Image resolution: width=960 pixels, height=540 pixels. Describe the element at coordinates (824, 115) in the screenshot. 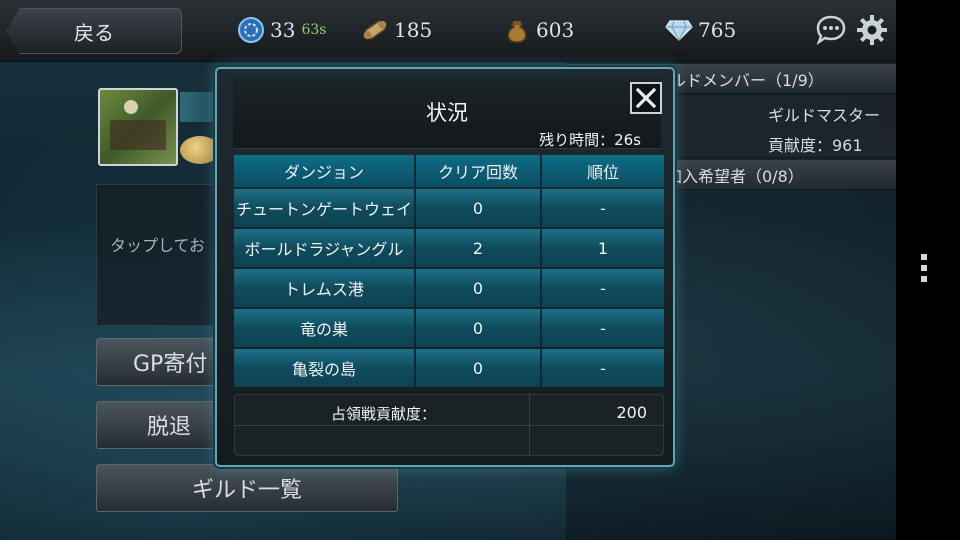

I see `member-role: ギルドマスター` at that location.